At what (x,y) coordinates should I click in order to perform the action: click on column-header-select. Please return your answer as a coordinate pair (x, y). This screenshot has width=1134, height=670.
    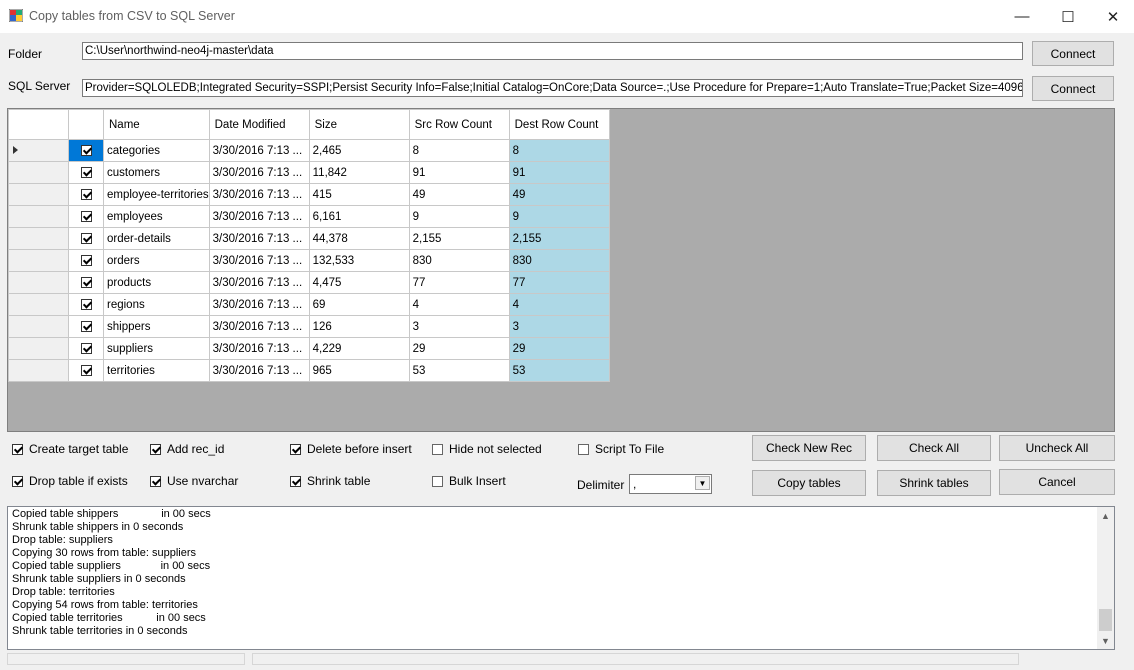
    Looking at the image, I should click on (86, 124).